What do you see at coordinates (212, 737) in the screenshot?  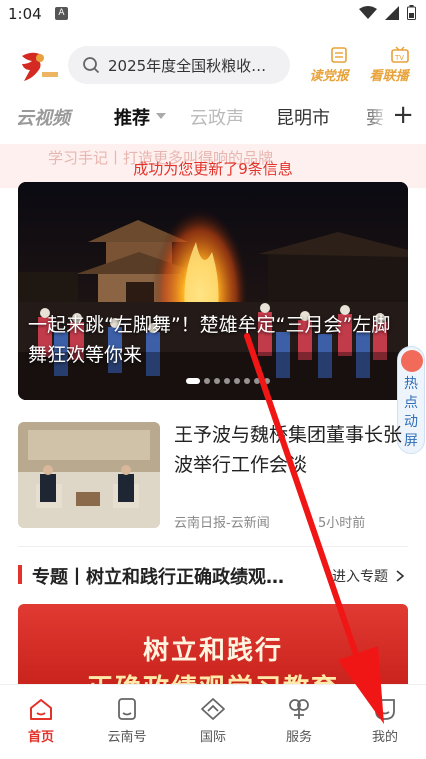 I see `nav-international-label: 国际` at bounding box center [212, 737].